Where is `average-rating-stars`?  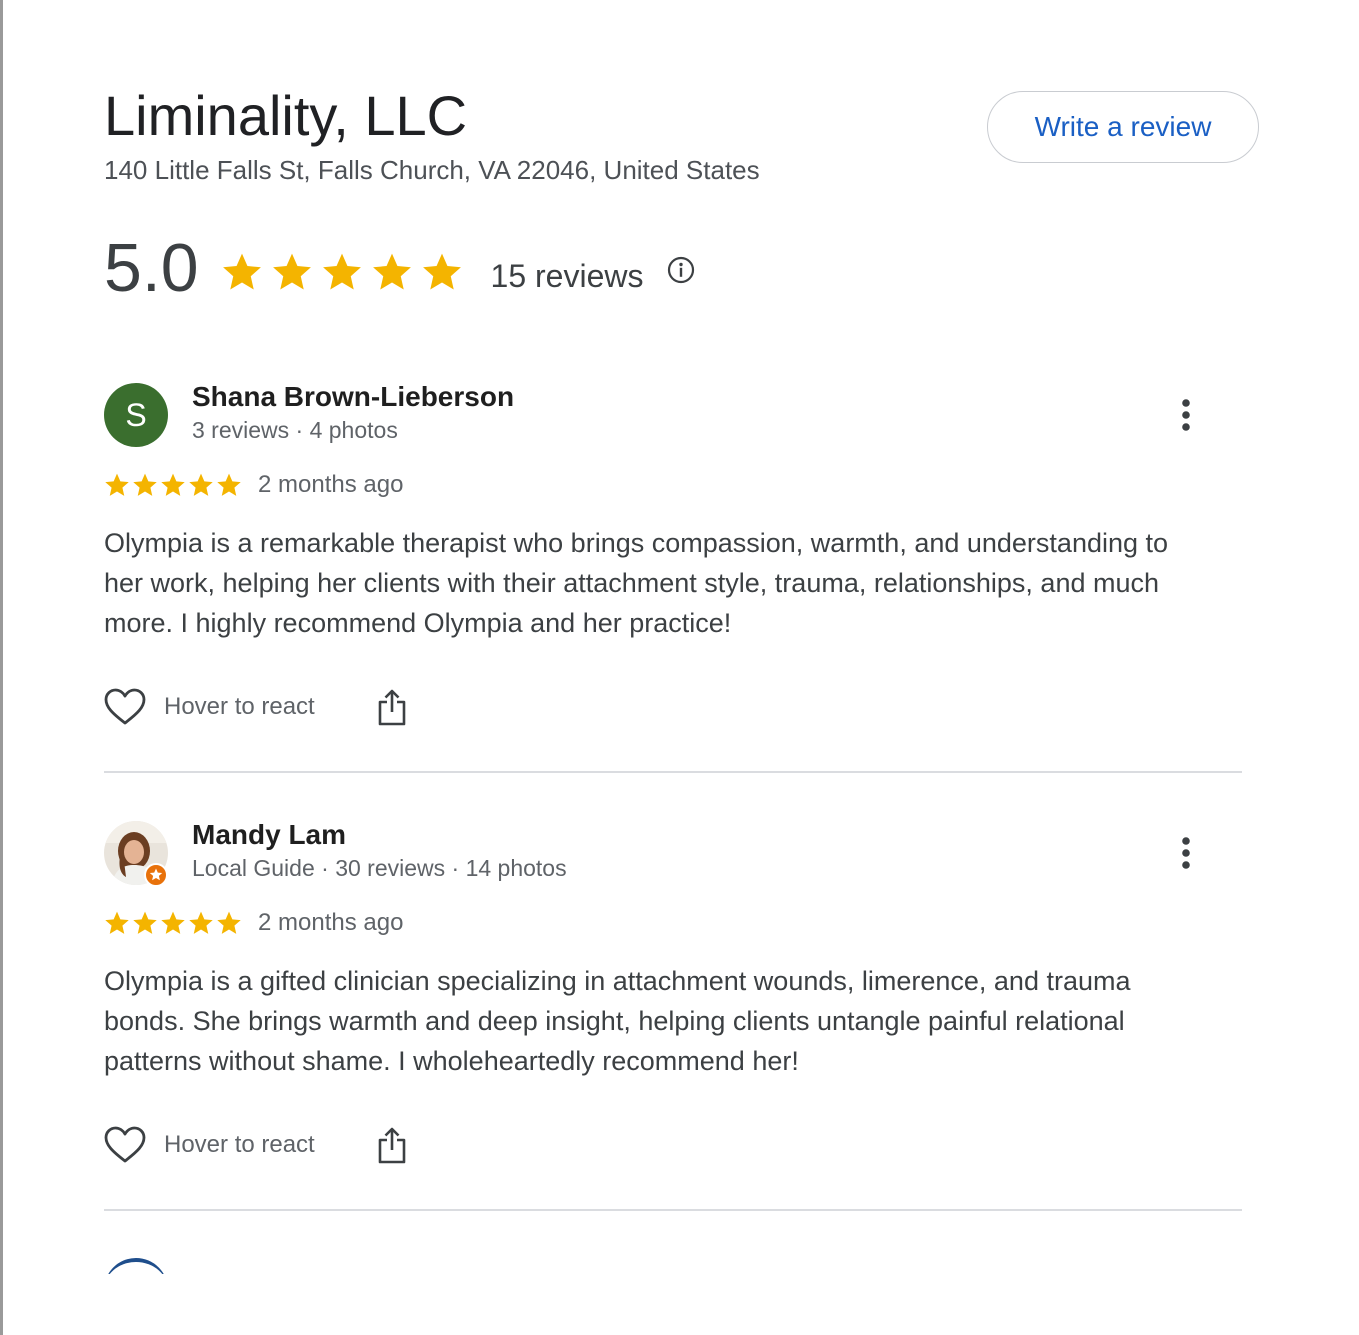
average-rating-stars is located at coordinates (342, 272).